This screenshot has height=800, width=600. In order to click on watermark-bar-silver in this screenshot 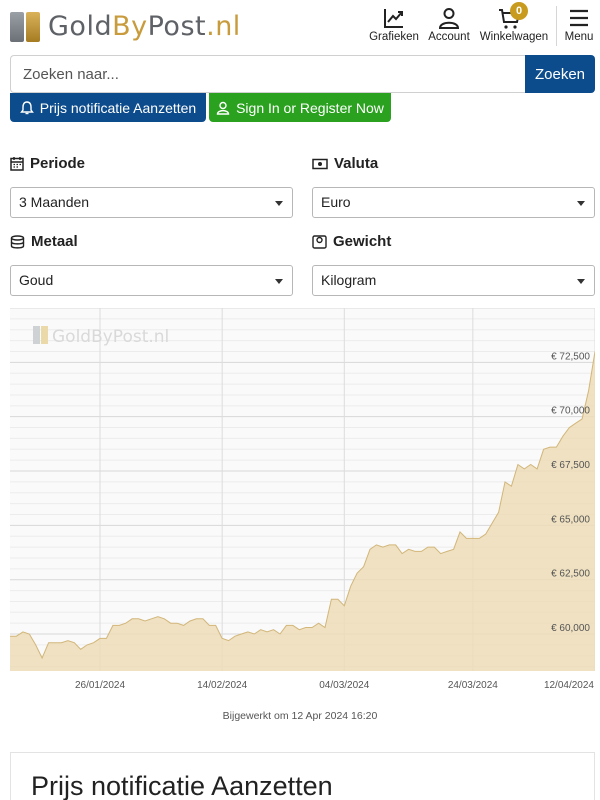, I will do `click(36, 335)`.